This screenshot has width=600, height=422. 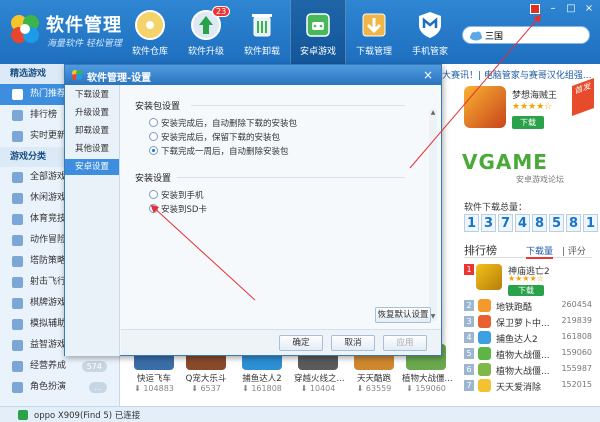 What do you see at coordinates (529, 338) in the screenshot?
I see `ranking-row: 4 捕鱼达人2 161808` at bounding box center [529, 338].